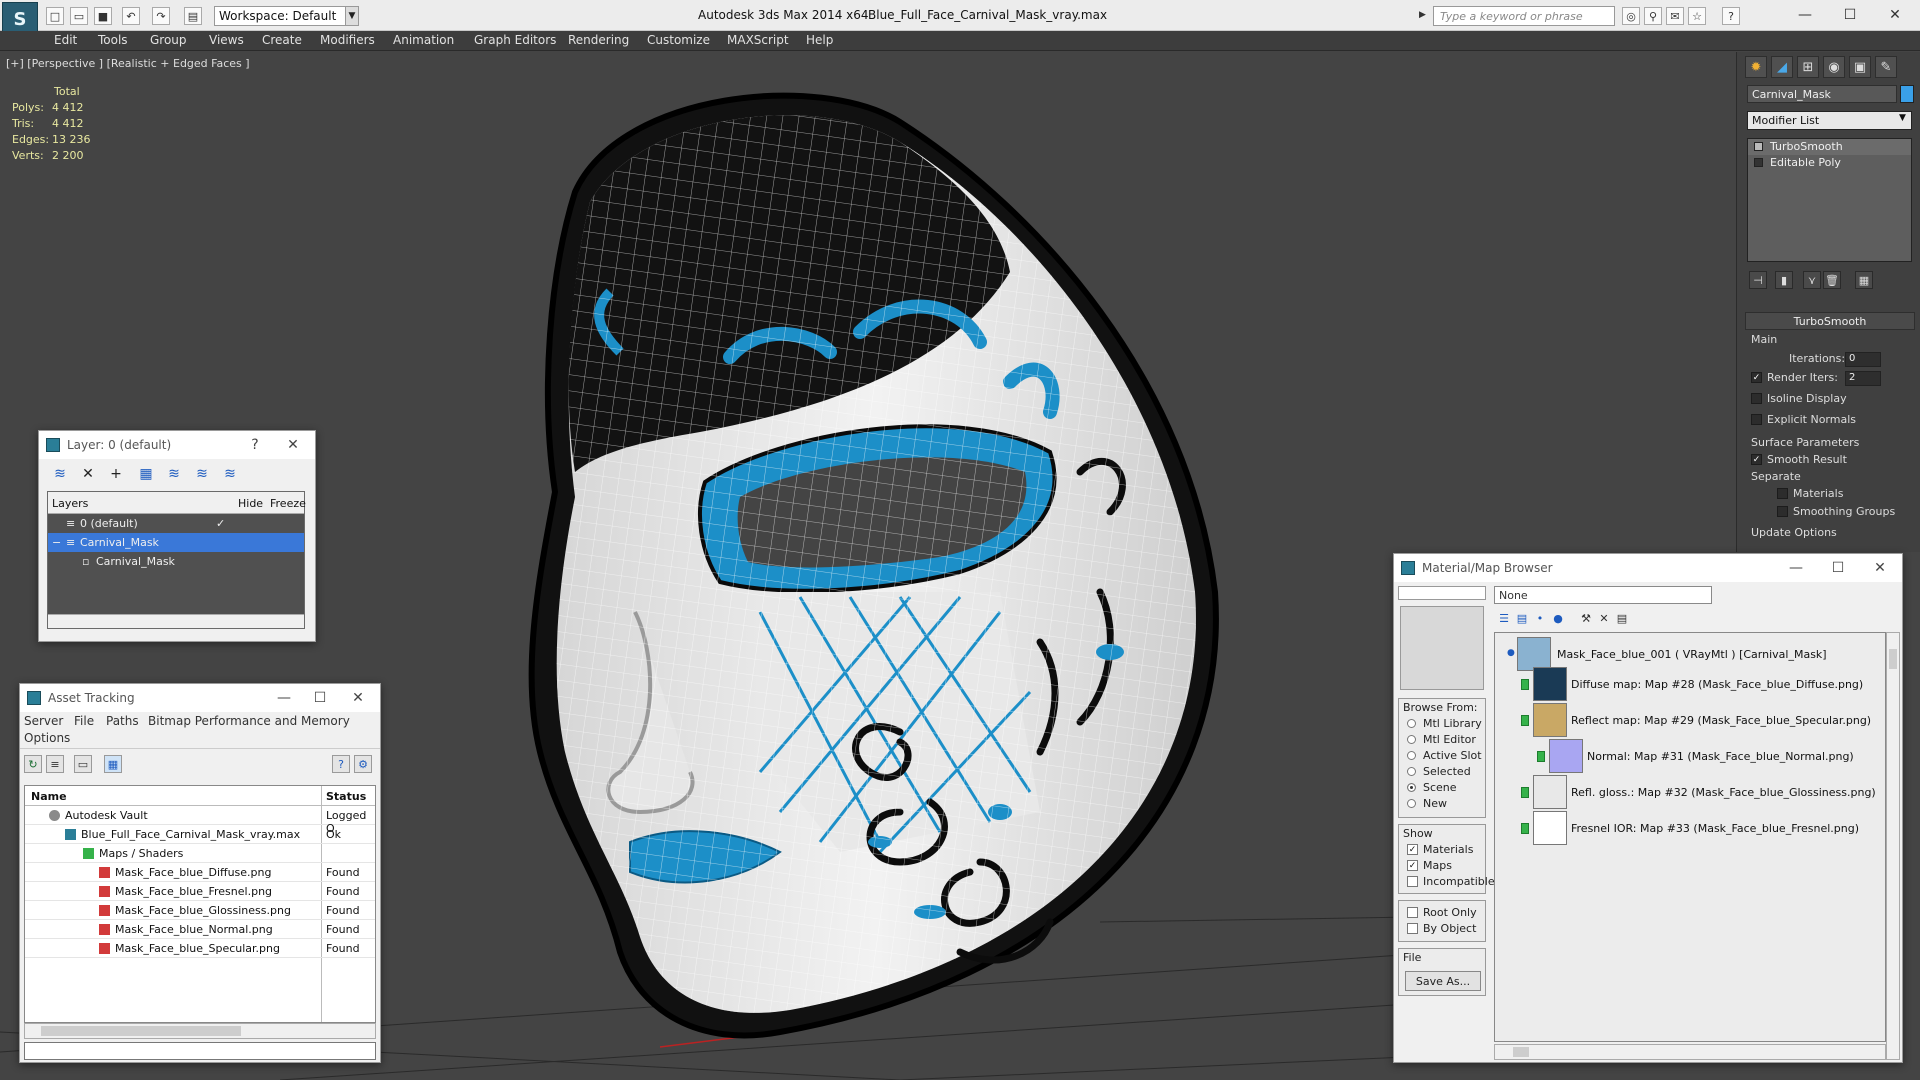 The image size is (1920, 1080). I want to click on delete-icon: ✕, so click(1604, 618).